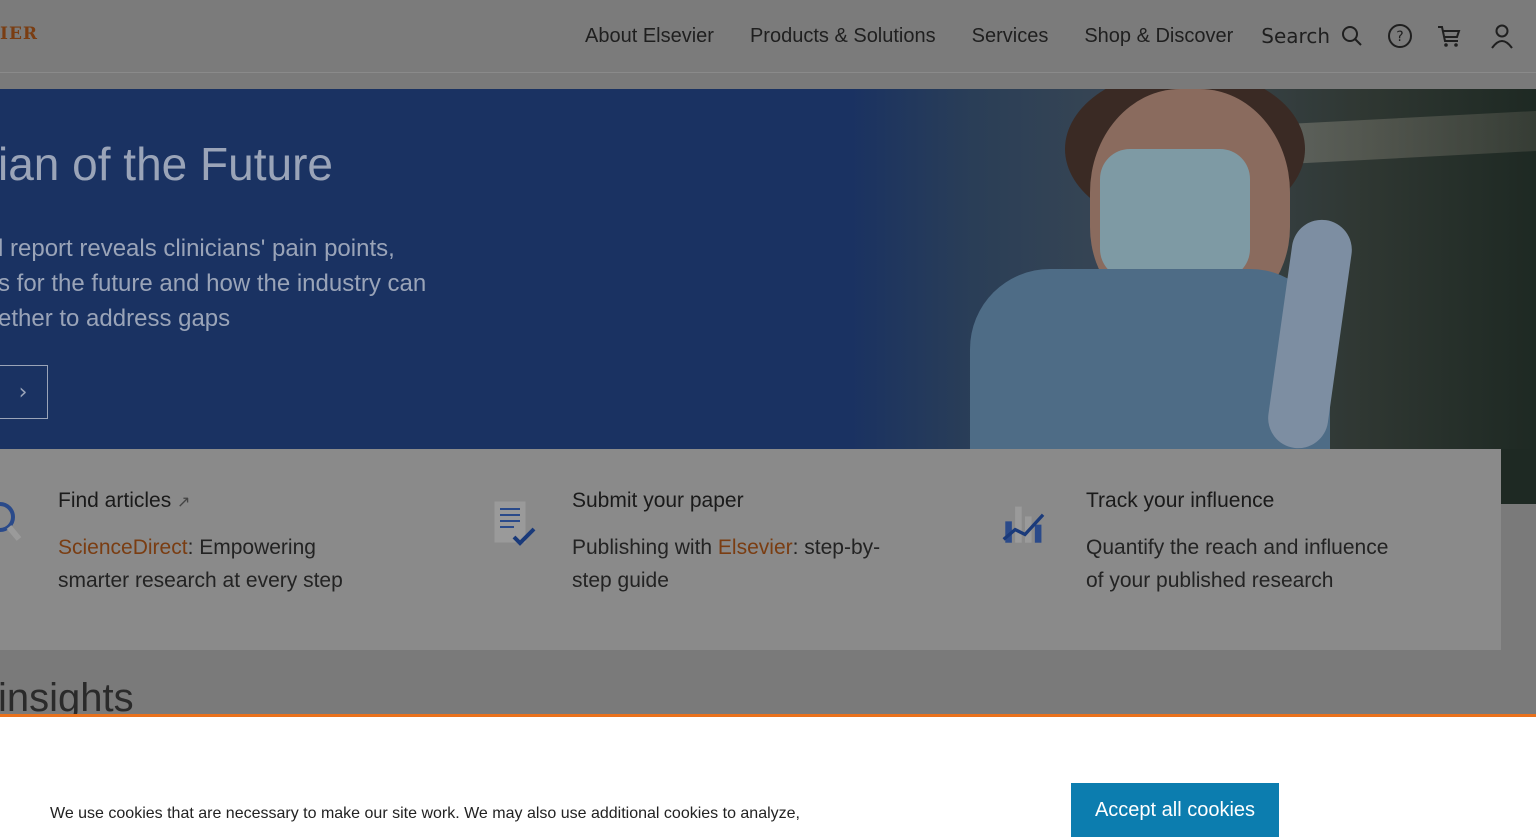 Image resolution: width=1536 pixels, height=837 pixels. What do you see at coordinates (67, 695) in the screenshot?
I see `insights-heading: insights` at bounding box center [67, 695].